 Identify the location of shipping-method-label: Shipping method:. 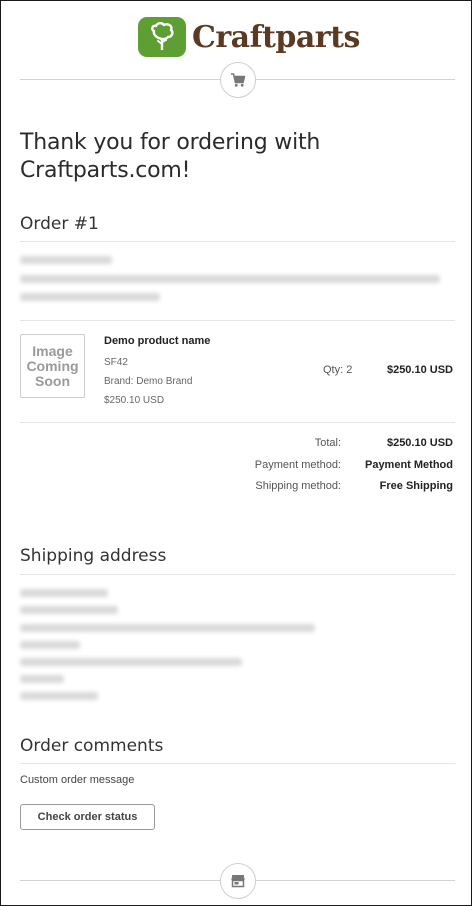
(298, 486).